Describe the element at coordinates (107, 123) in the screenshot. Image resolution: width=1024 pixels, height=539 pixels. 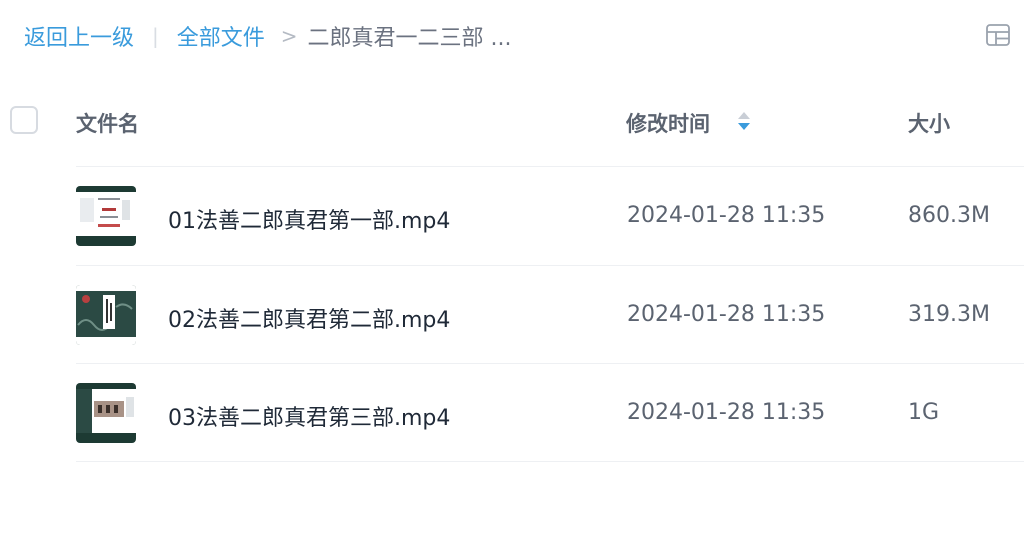
I see `column-header-name: 文件名` at that location.